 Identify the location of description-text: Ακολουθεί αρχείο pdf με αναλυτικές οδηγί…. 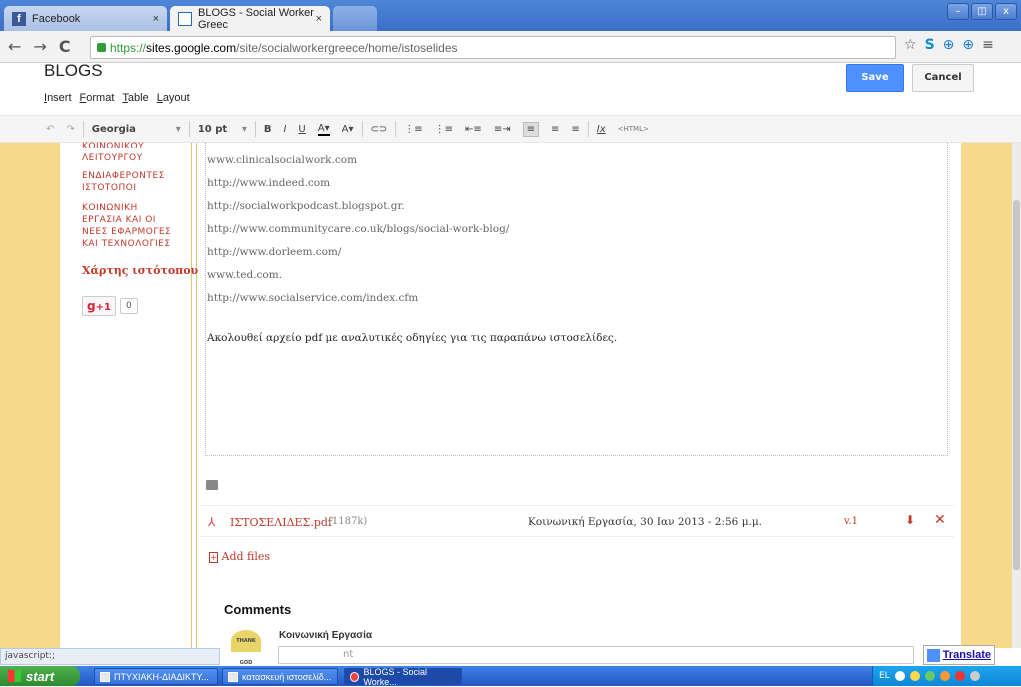
(412, 338).